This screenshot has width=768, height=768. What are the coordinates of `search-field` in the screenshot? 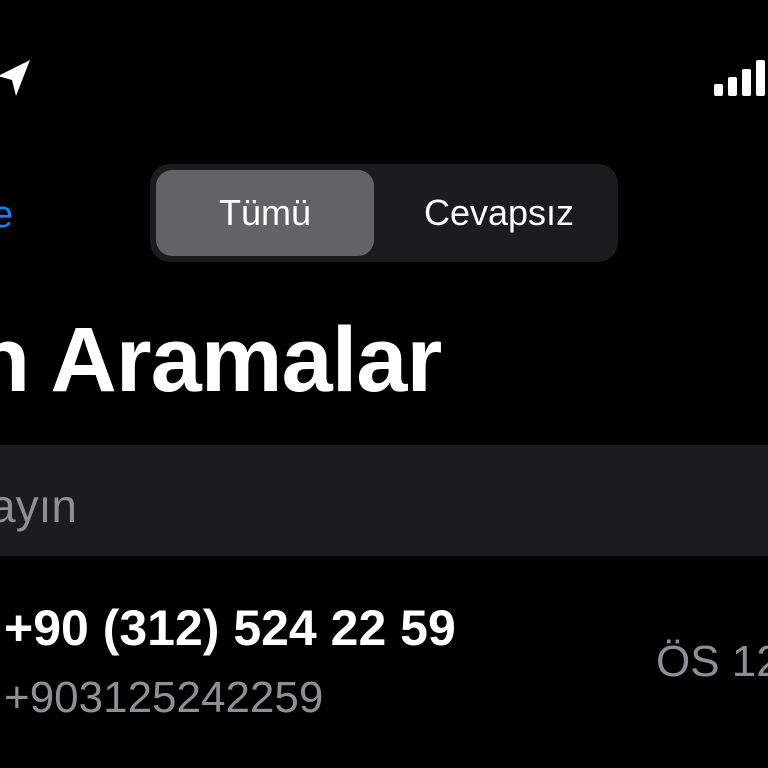 It's located at (384, 500).